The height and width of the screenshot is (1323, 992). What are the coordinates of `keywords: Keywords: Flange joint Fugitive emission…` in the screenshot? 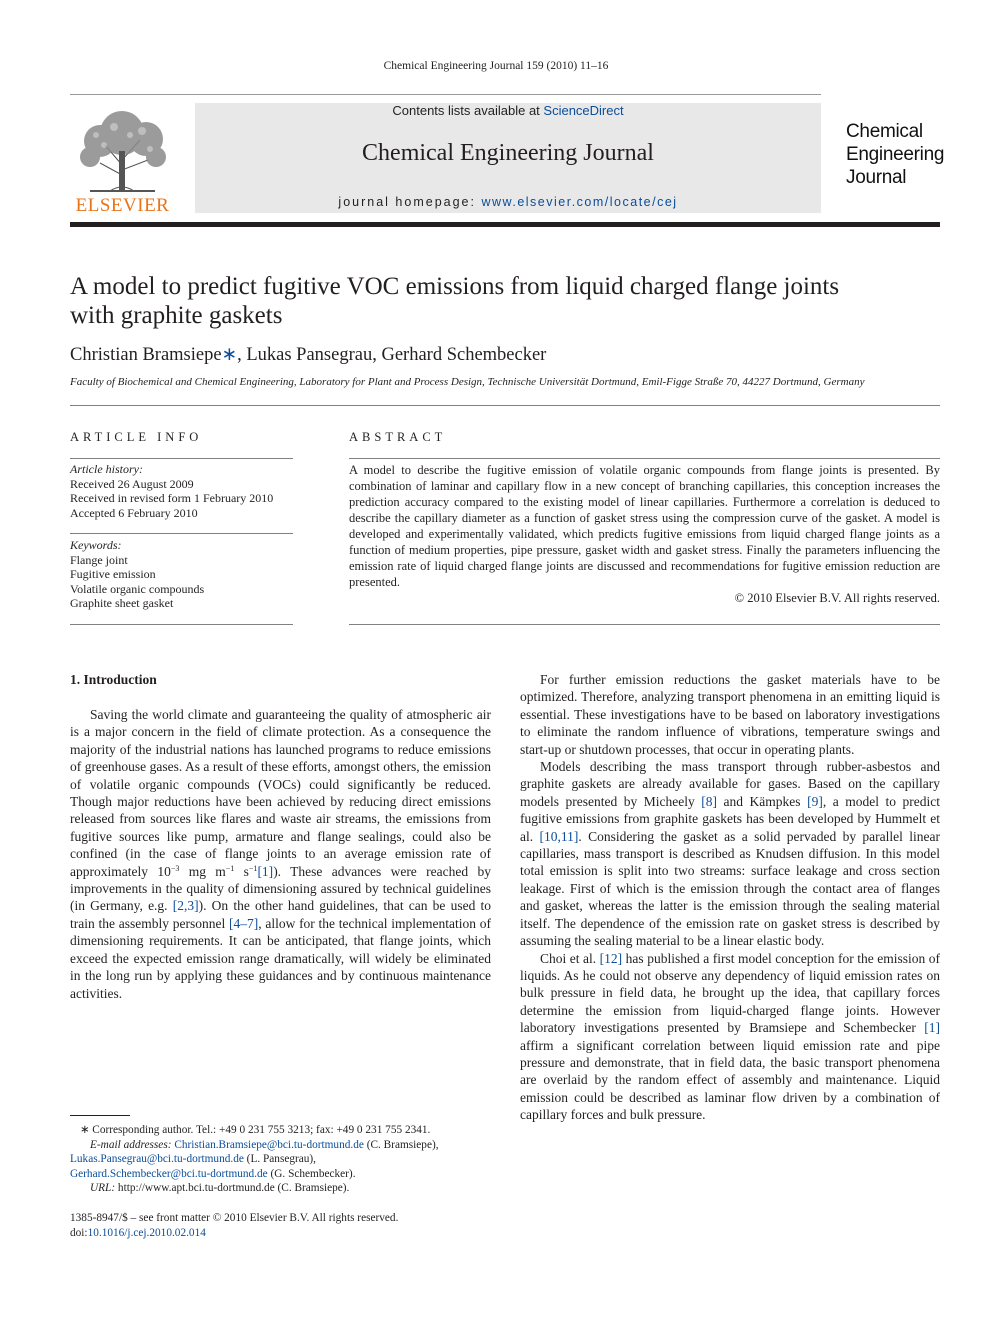 It's located at (181, 574).